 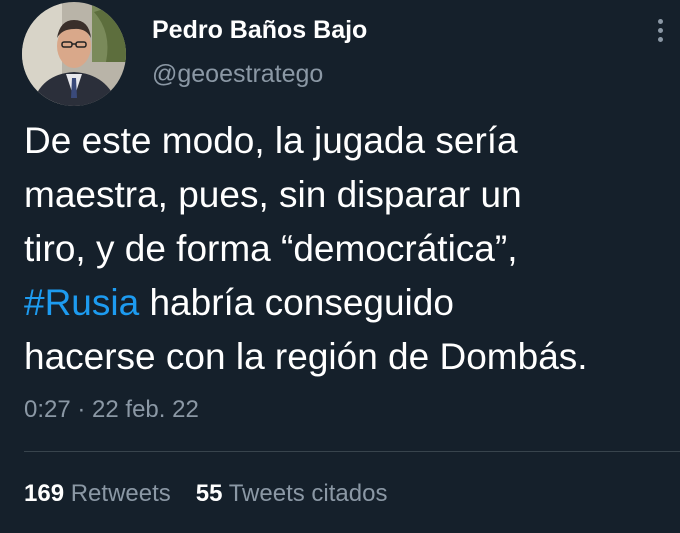 I want to click on divider, so click(x=352, y=451).